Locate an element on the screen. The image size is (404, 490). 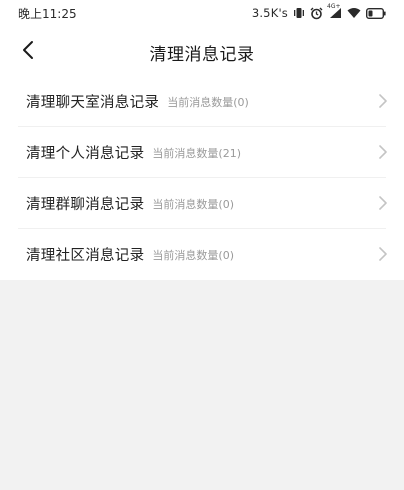
item-label: 清理个人消息记录 is located at coordinates (85, 154).